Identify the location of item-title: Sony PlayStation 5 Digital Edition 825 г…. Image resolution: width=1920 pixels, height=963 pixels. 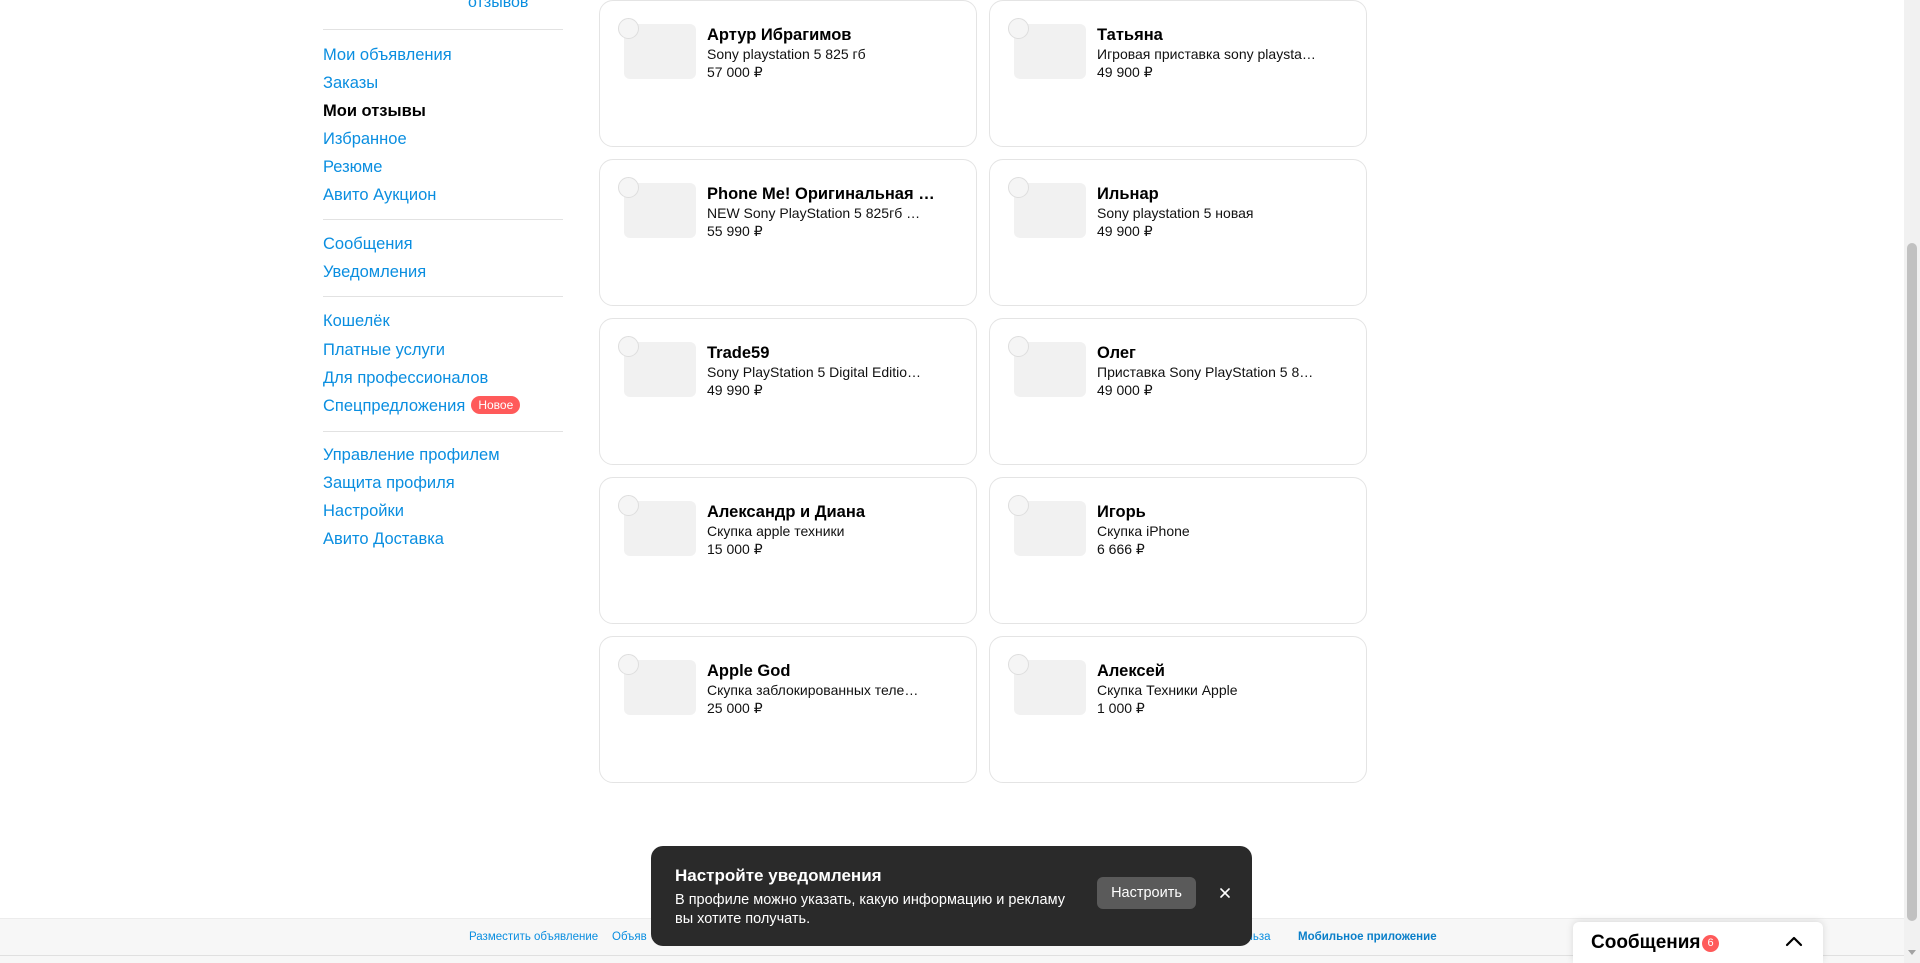
(817, 372).